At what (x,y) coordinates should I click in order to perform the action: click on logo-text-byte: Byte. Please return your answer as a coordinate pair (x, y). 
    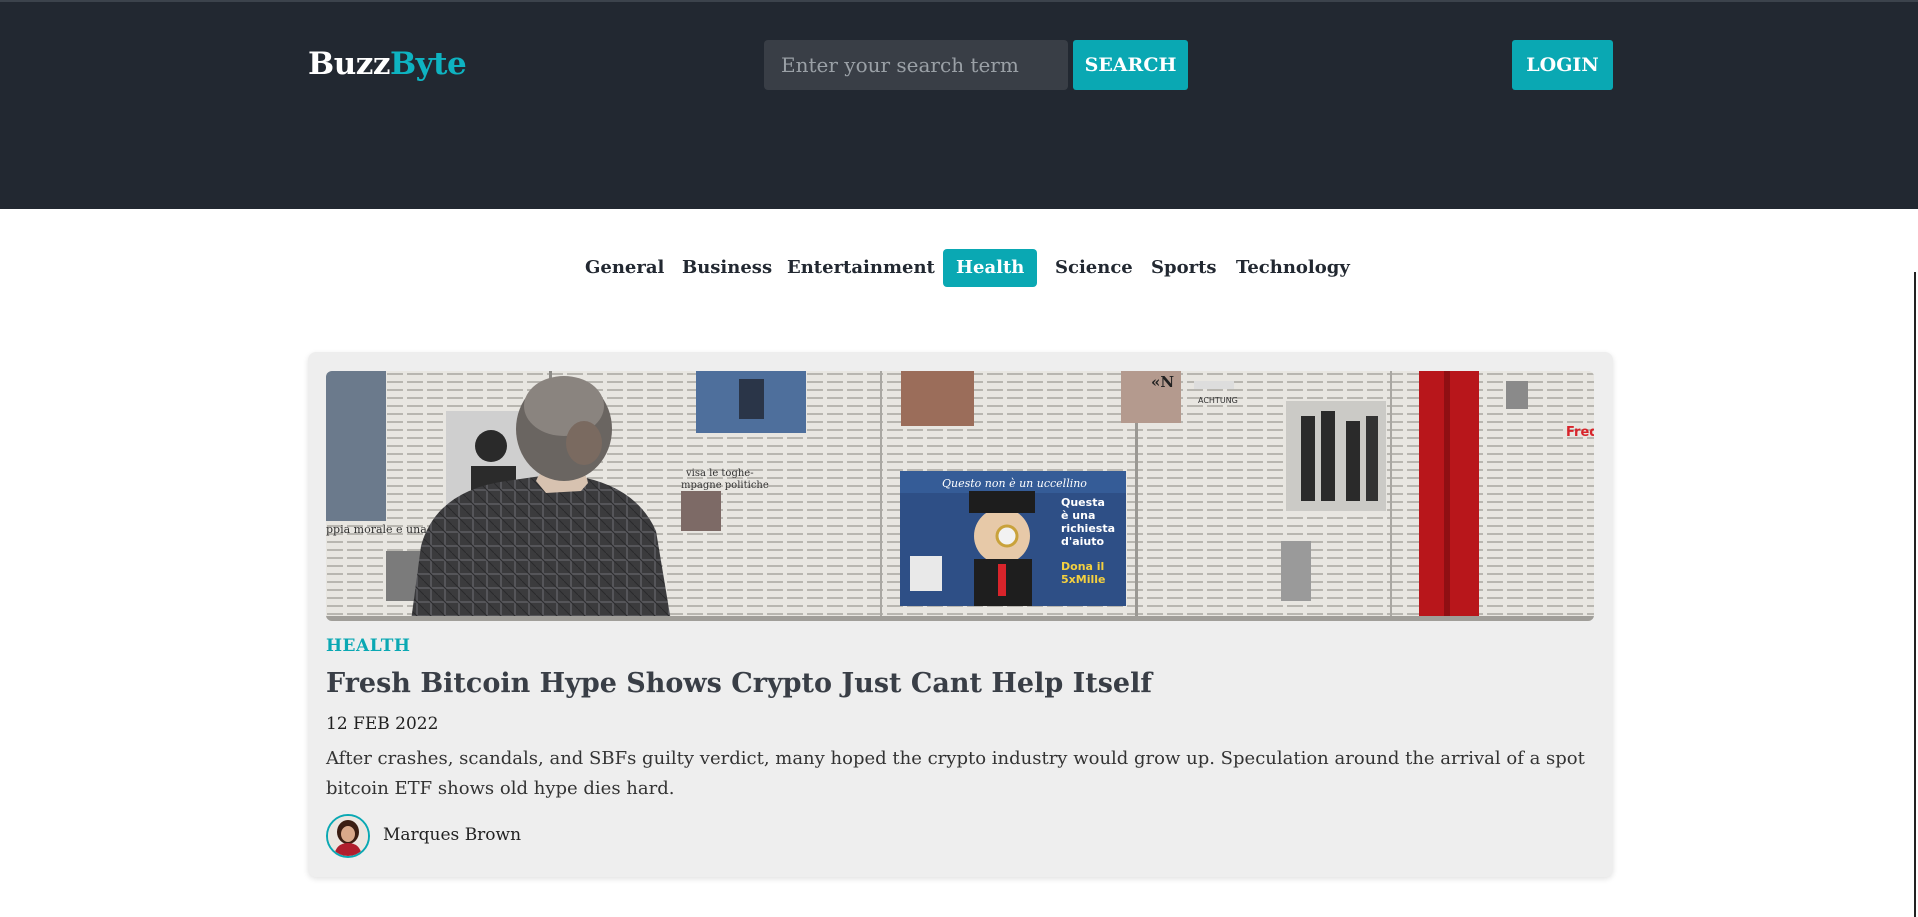
    Looking at the image, I should click on (428, 64).